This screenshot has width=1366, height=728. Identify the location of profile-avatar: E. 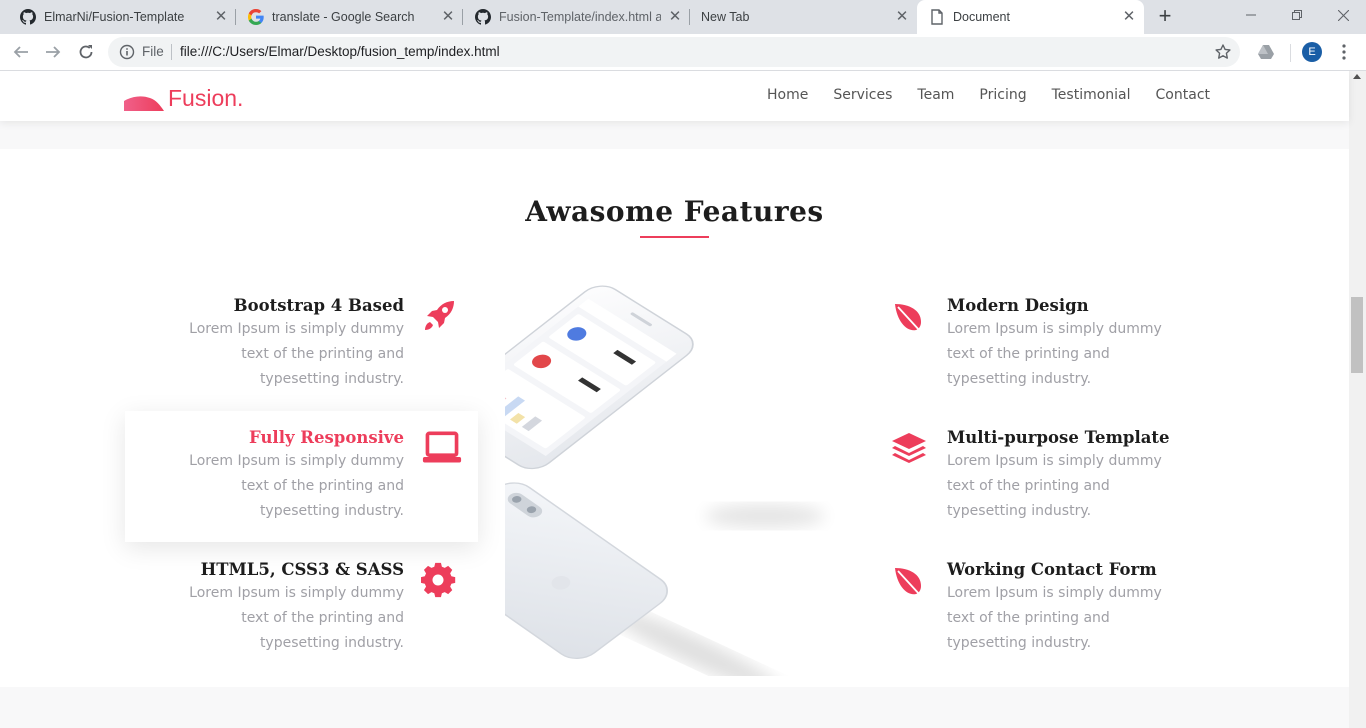
(1312, 52).